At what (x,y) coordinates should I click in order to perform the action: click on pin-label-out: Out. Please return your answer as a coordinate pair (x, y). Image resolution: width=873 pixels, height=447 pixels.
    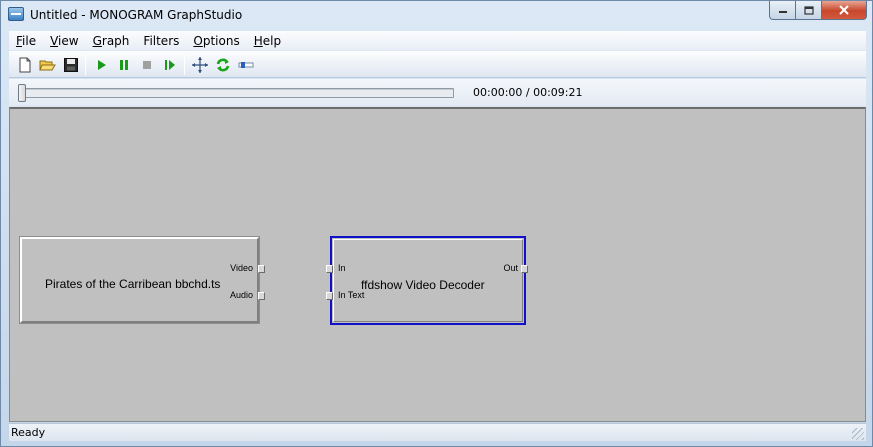
    Looking at the image, I should click on (510, 268).